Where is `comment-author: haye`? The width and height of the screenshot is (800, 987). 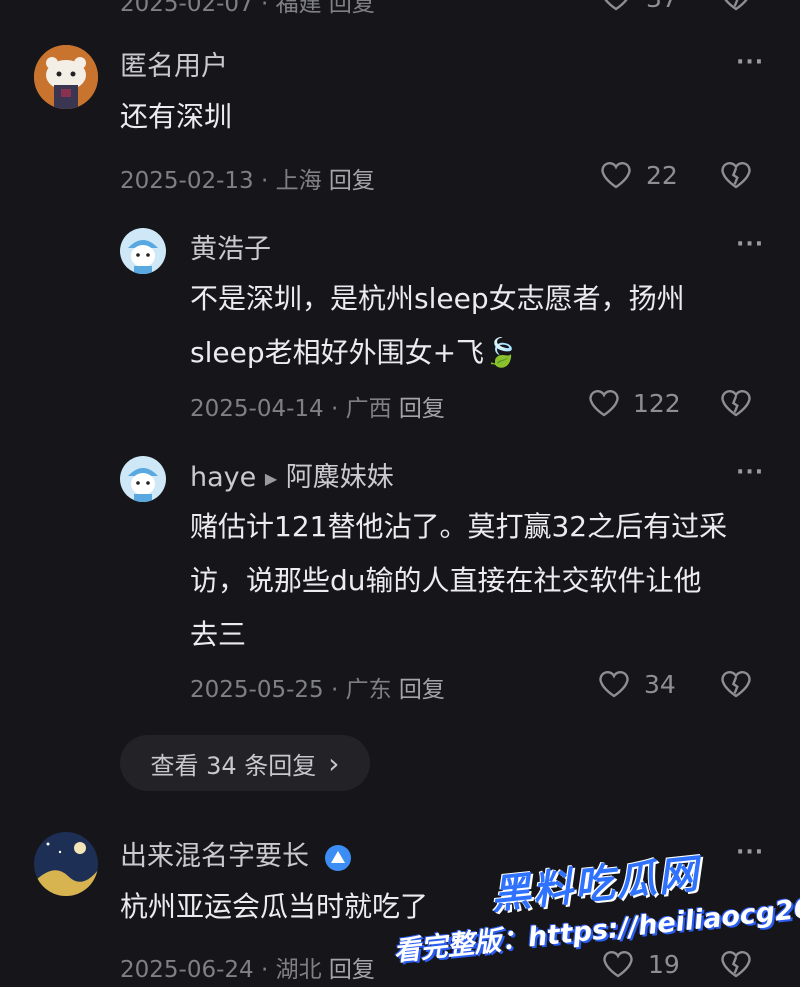
comment-author: haye is located at coordinates (223, 477).